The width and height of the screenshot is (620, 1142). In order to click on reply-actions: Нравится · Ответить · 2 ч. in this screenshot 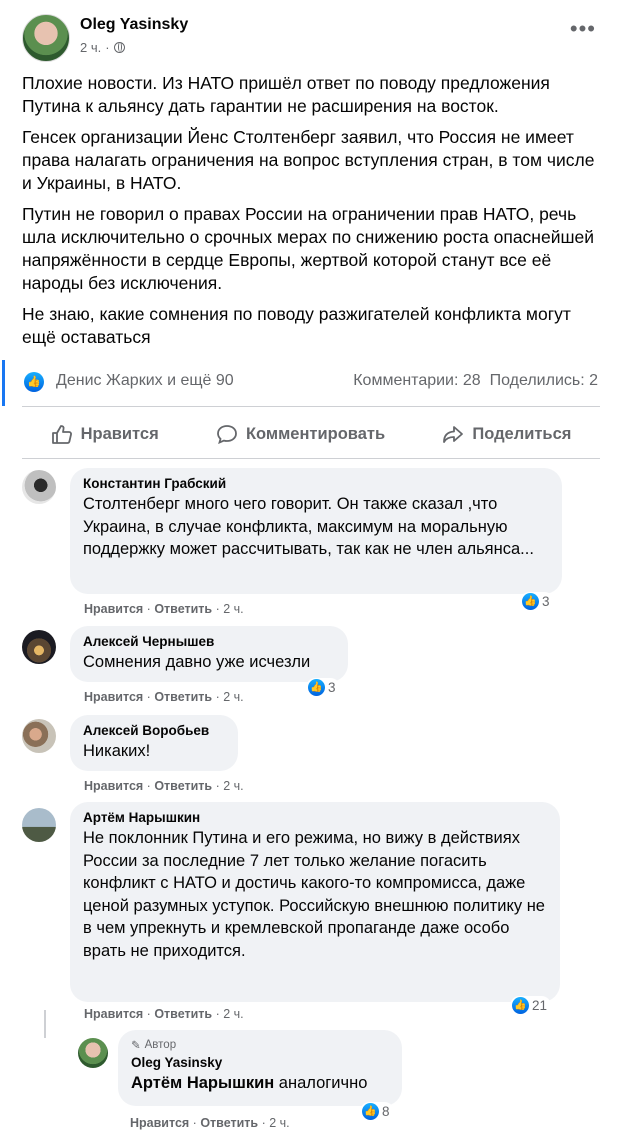, I will do `click(210, 1123)`.